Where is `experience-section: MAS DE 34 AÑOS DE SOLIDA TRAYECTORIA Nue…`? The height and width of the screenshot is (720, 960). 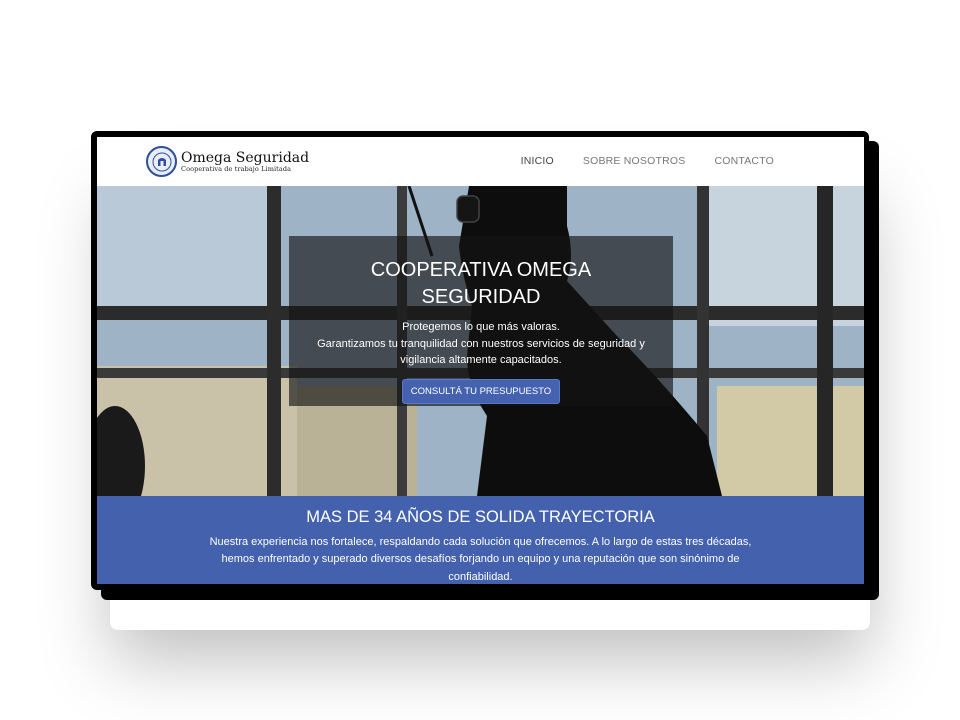
experience-section: MAS DE 34 AÑOS DE SOLIDA TRAYECTORIA Nue… is located at coordinates (480, 540).